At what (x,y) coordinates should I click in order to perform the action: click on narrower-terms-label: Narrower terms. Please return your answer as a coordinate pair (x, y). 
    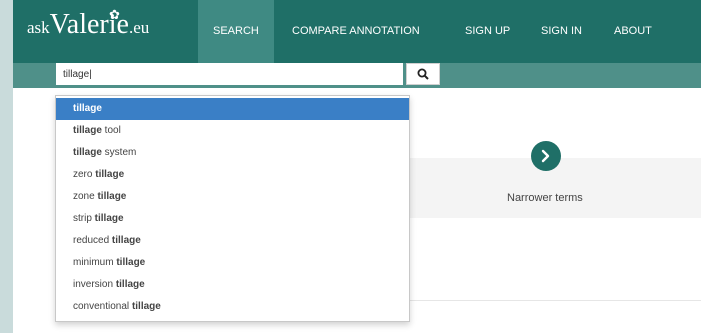
    Looking at the image, I should click on (545, 198).